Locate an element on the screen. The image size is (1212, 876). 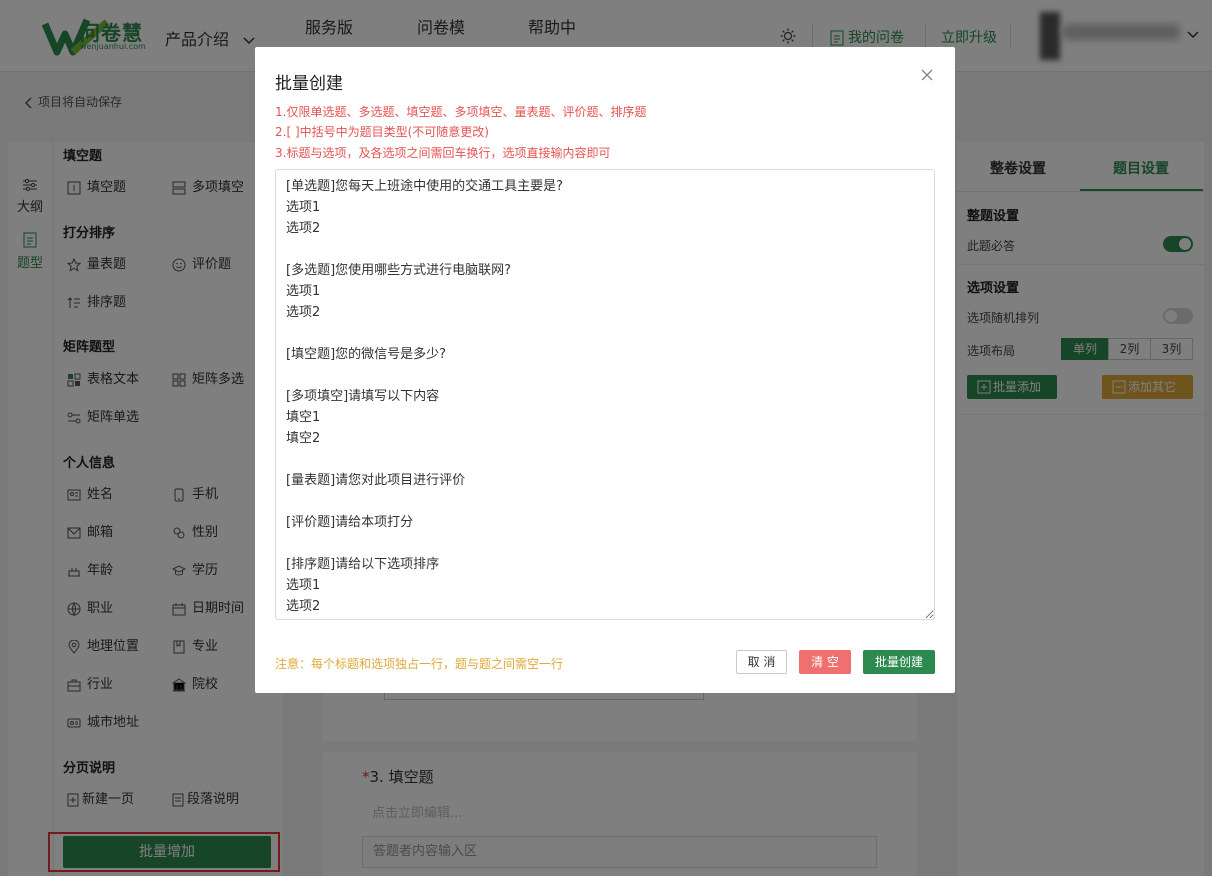
format-note: 注意：每个标题和选项独占一行，题与题之间需空一行 is located at coordinates (419, 664).